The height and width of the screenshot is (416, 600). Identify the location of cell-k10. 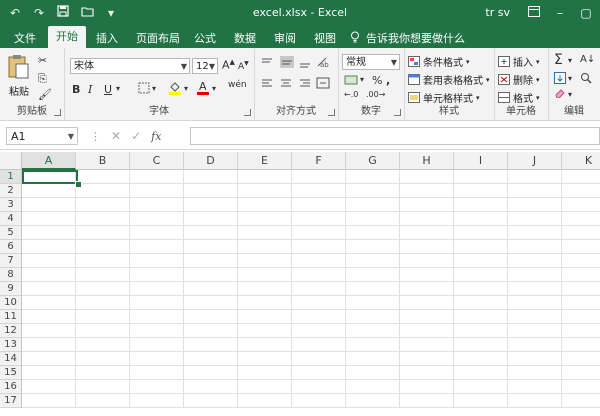
(581, 303).